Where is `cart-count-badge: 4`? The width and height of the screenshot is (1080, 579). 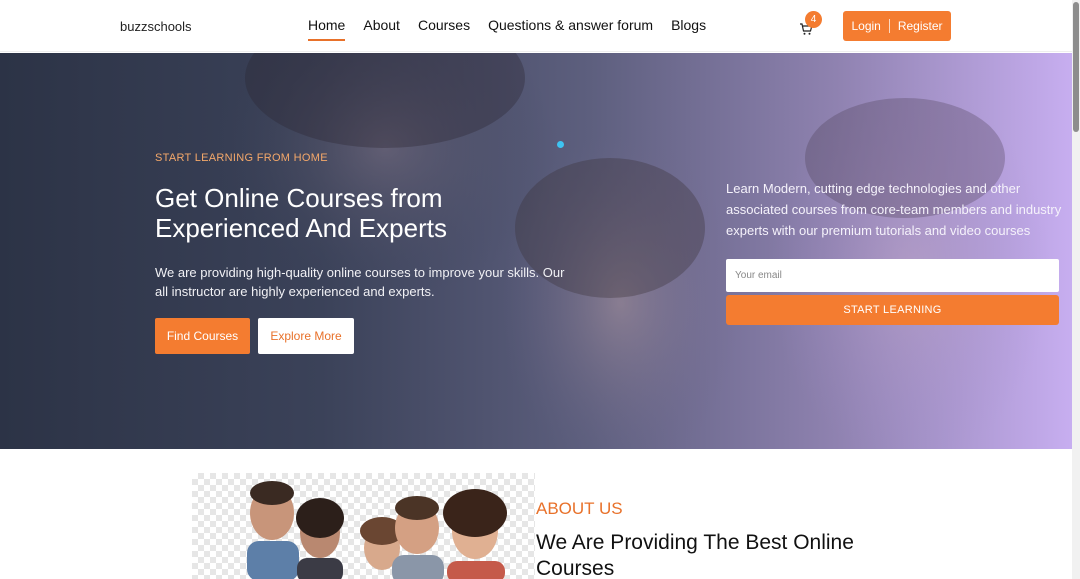
cart-count-badge: 4 is located at coordinates (813, 19).